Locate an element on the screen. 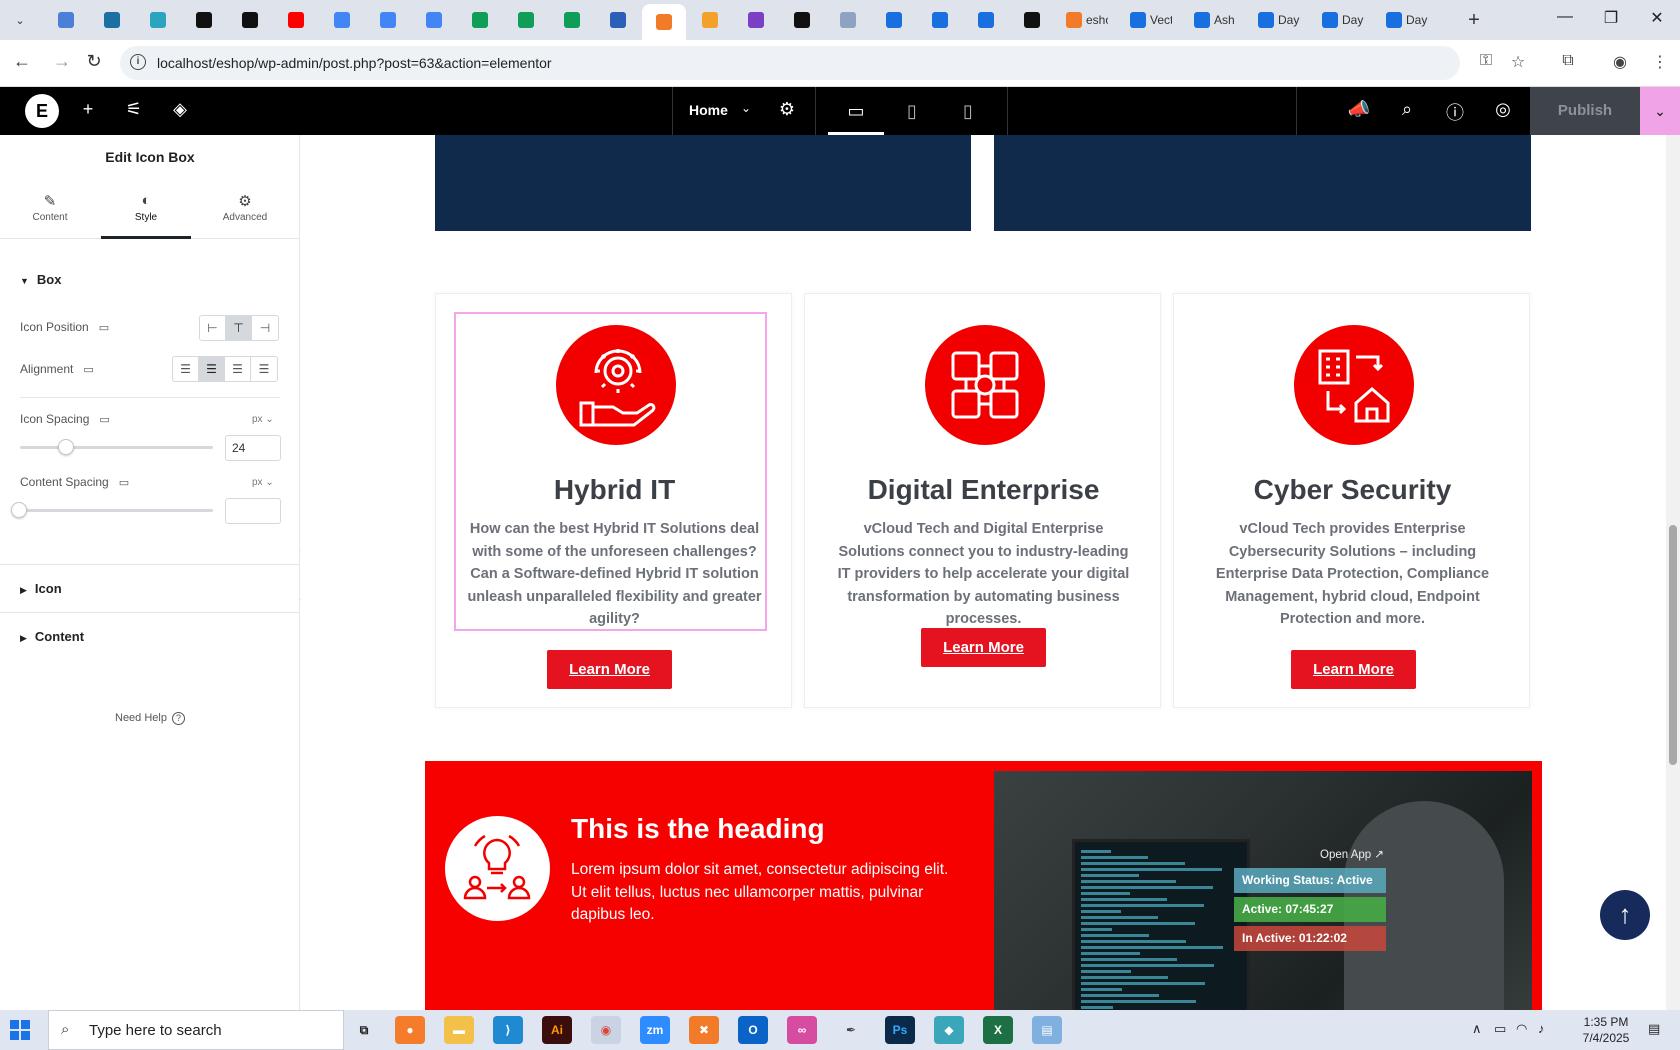 The height and width of the screenshot is (1050, 1680). minimize-icon: — is located at coordinates (1565, 17).